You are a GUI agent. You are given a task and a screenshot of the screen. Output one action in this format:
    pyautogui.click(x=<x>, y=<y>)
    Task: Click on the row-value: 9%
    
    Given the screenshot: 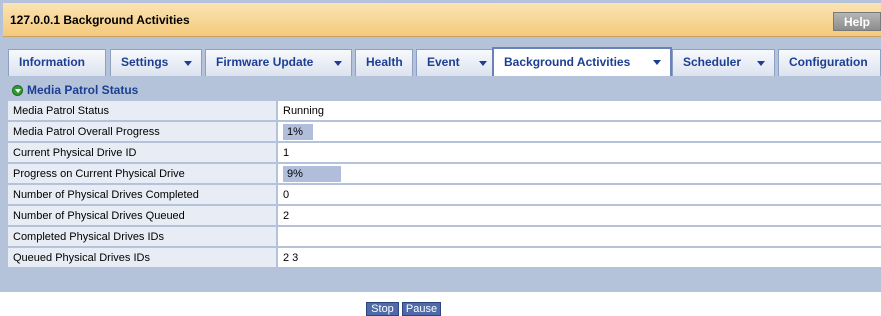 What is the action you would take?
    pyautogui.click(x=579, y=174)
    